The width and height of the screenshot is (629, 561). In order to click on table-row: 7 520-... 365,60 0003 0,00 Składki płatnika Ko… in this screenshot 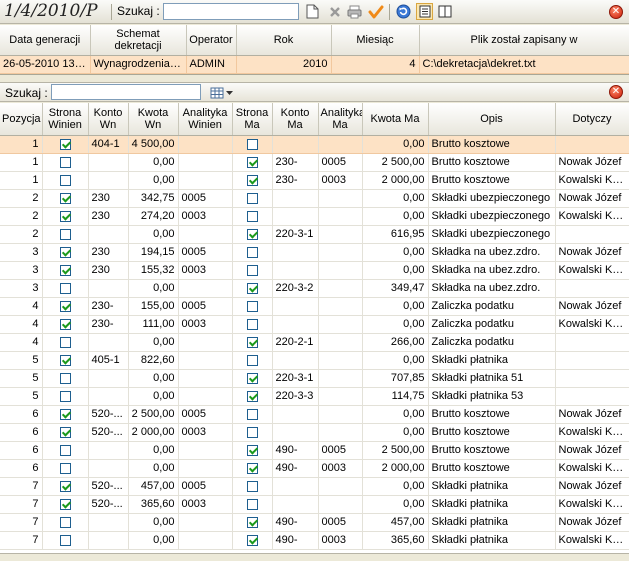, I will do `click(314, 504)`.